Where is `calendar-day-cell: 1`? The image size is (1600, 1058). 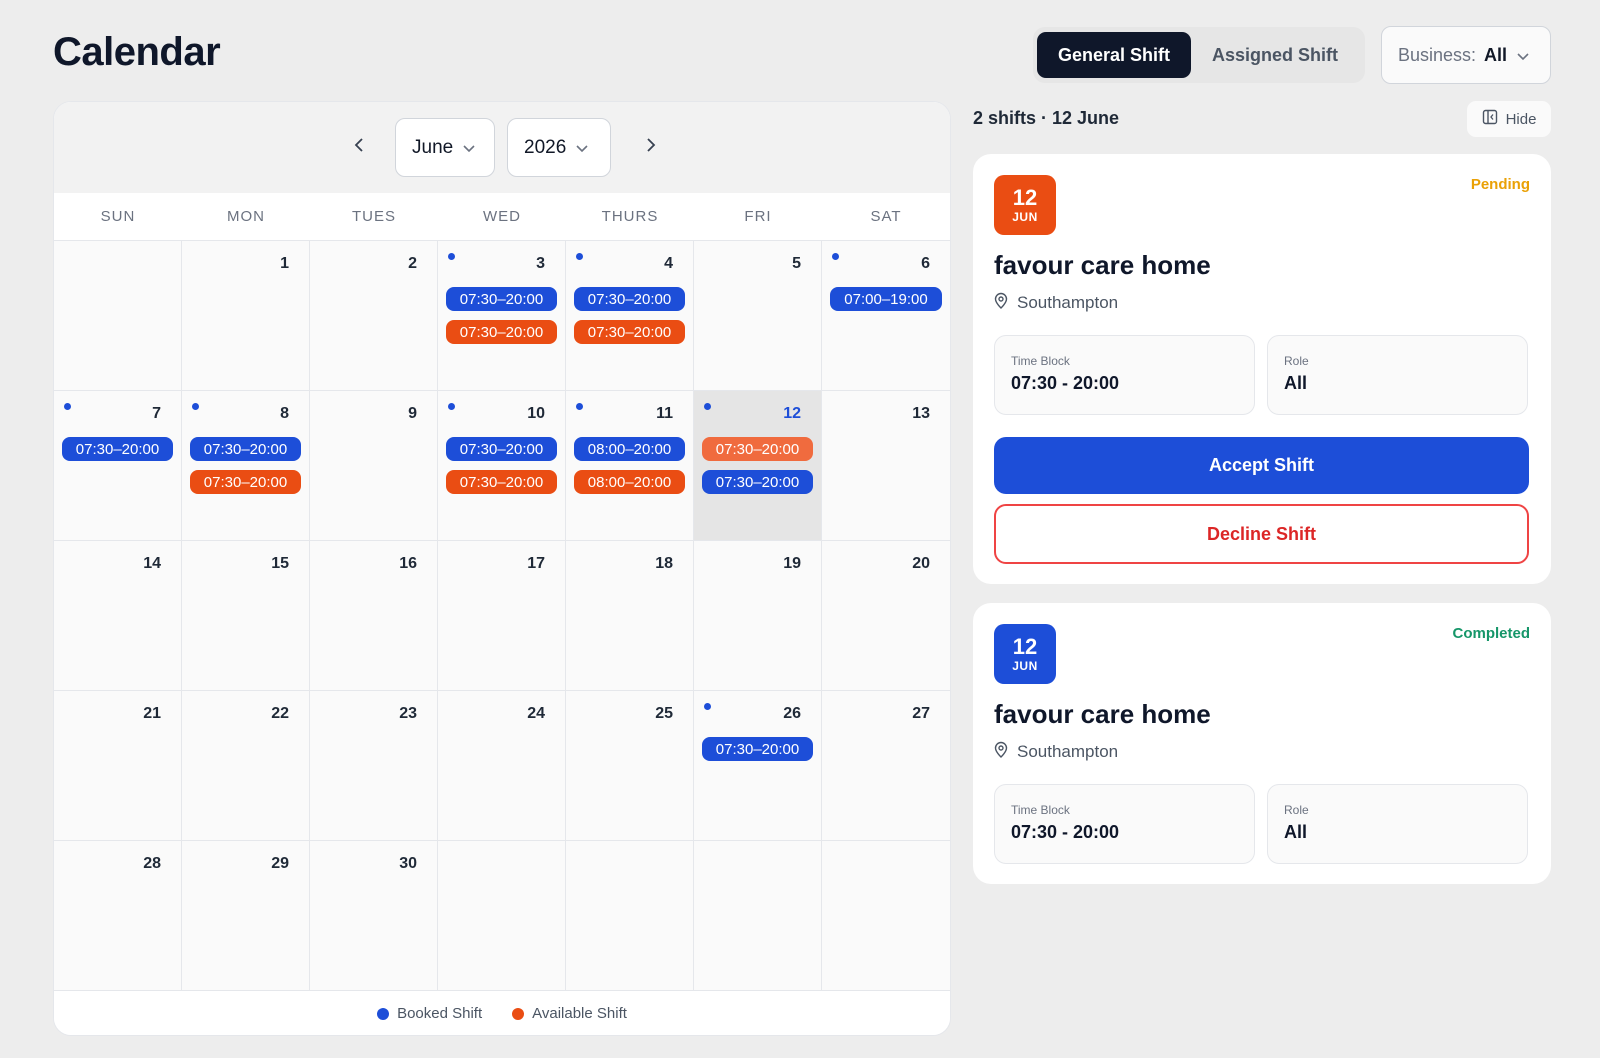 calendar-day-cell: 1 is located at coordinates (246, 316).